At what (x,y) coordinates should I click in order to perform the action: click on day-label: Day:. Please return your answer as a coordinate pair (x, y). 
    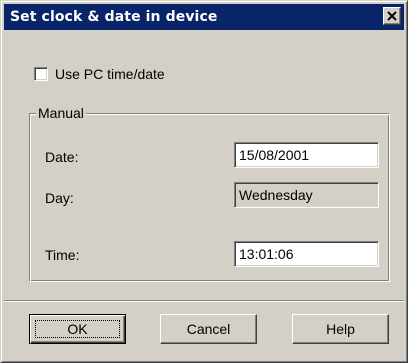
    Looking at the image, I should click on (59, 198).